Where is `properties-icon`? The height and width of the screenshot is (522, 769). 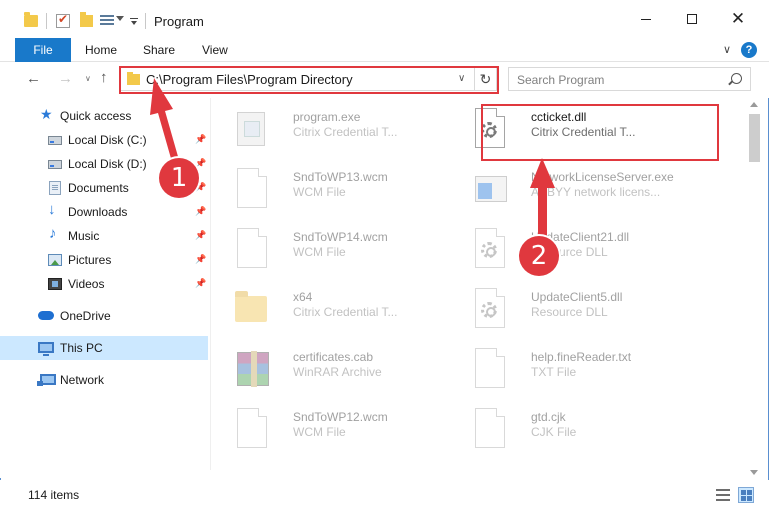
properties-icon is located at coordinates (63, 20).